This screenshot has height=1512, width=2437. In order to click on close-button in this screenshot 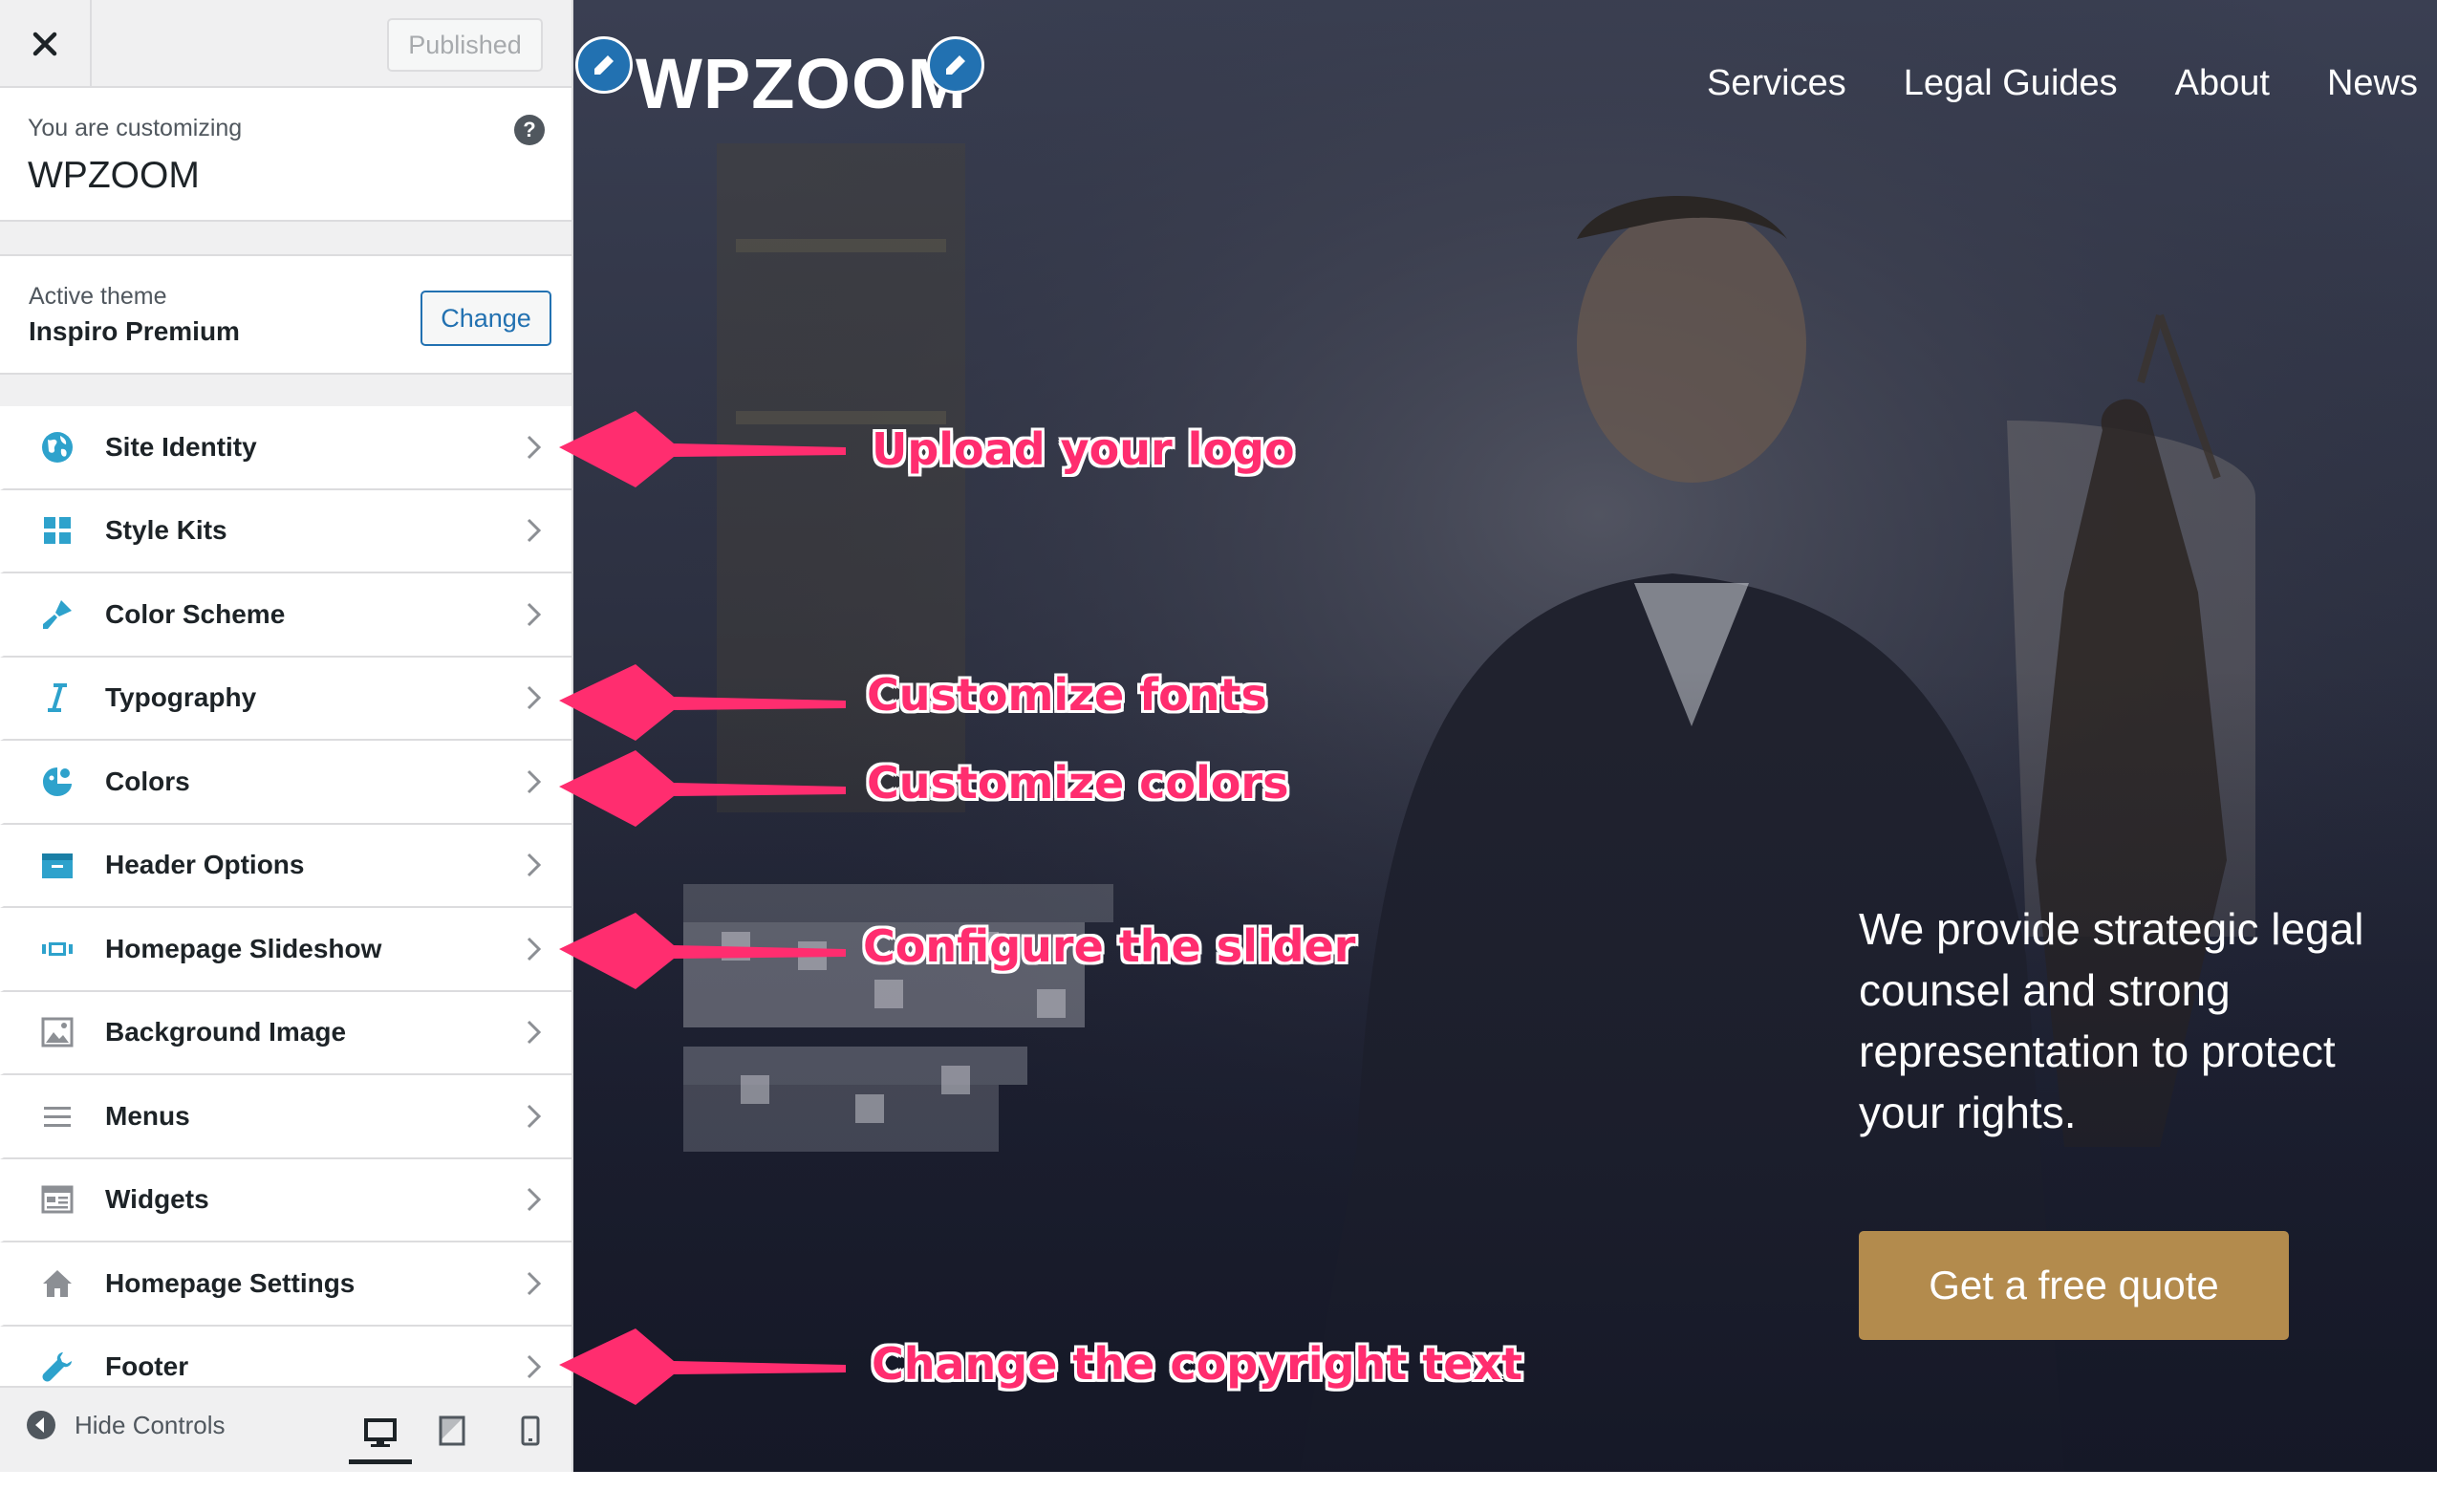, I will do `click(46, 44)`.